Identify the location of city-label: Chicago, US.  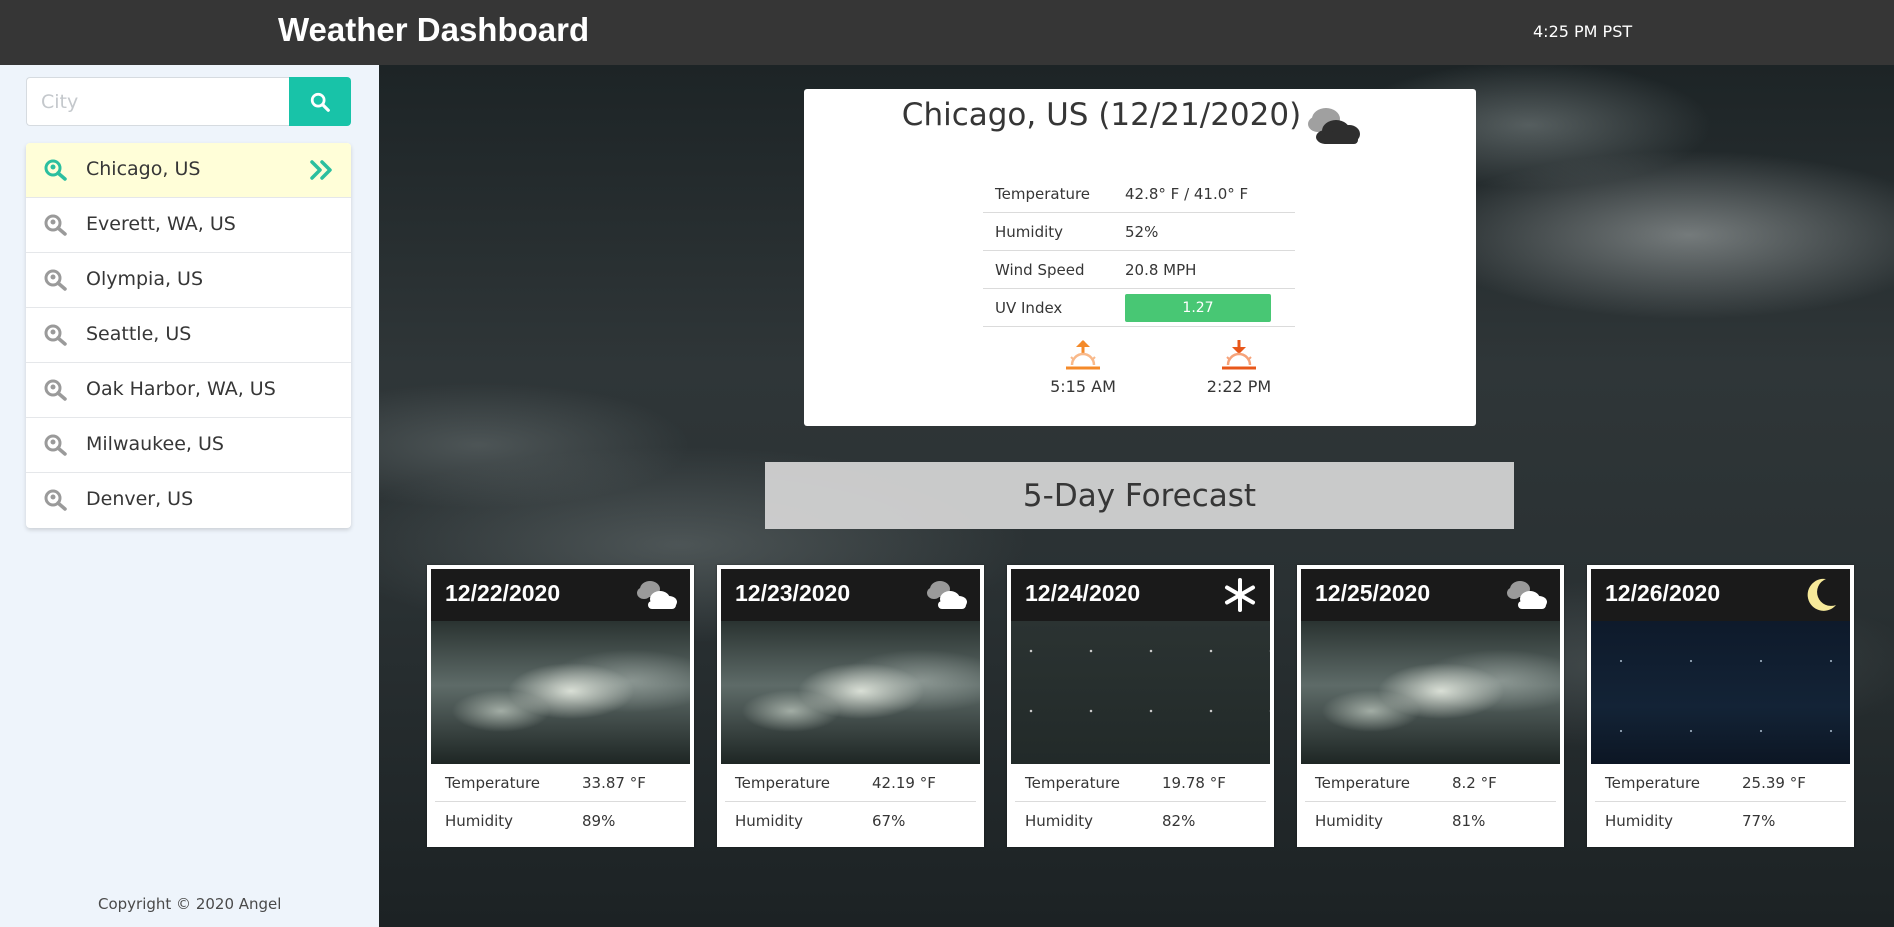
(143, 169).